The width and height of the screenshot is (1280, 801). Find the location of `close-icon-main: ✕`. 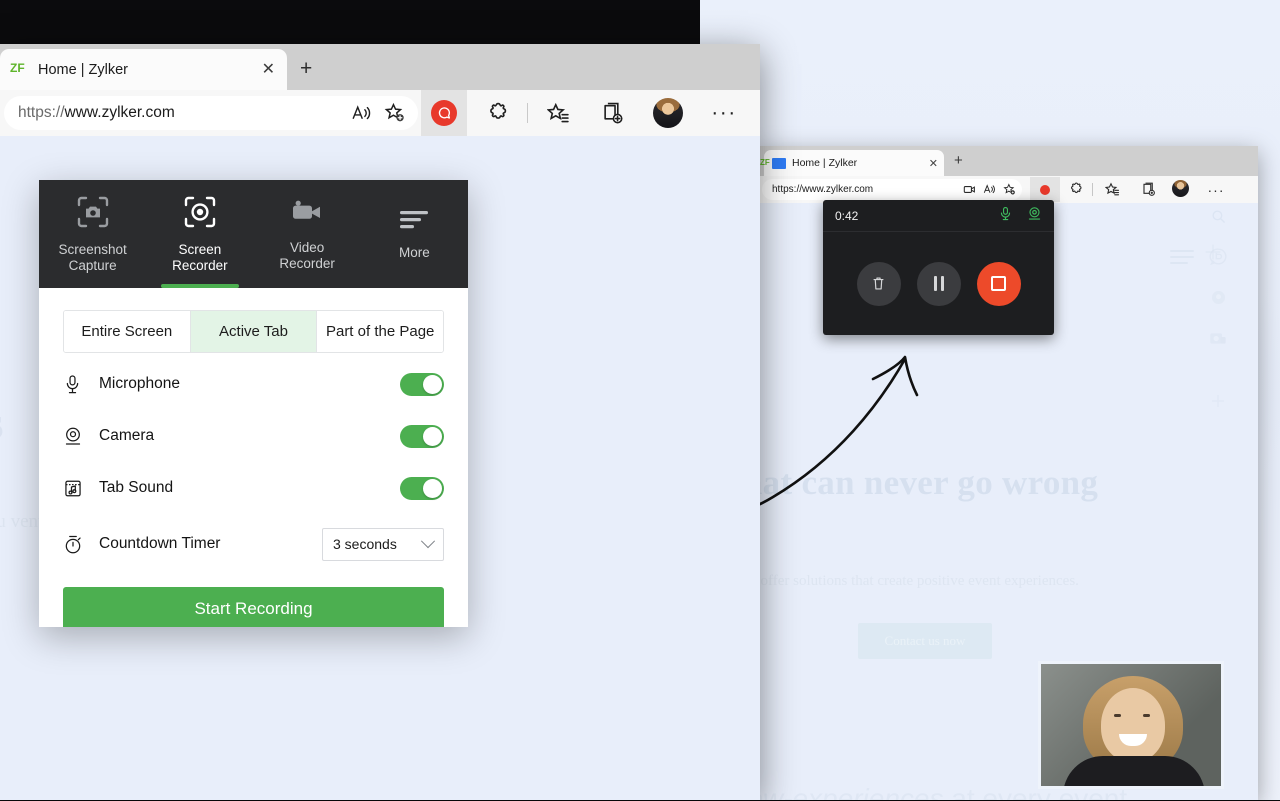

close-icon-main: ✕ is located at coordinates (268, 69).